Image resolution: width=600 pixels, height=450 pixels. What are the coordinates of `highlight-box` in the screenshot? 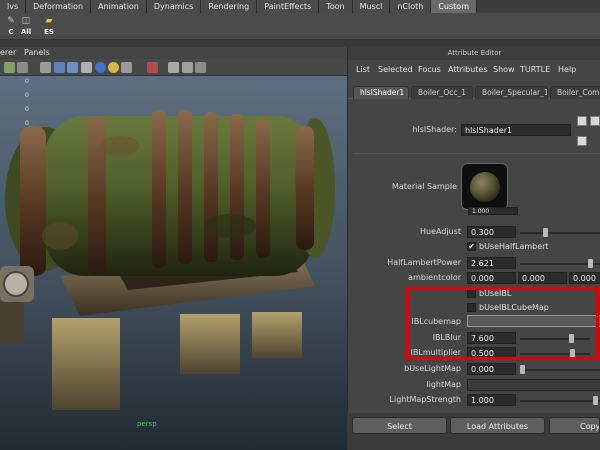 It's located at (502, 323).